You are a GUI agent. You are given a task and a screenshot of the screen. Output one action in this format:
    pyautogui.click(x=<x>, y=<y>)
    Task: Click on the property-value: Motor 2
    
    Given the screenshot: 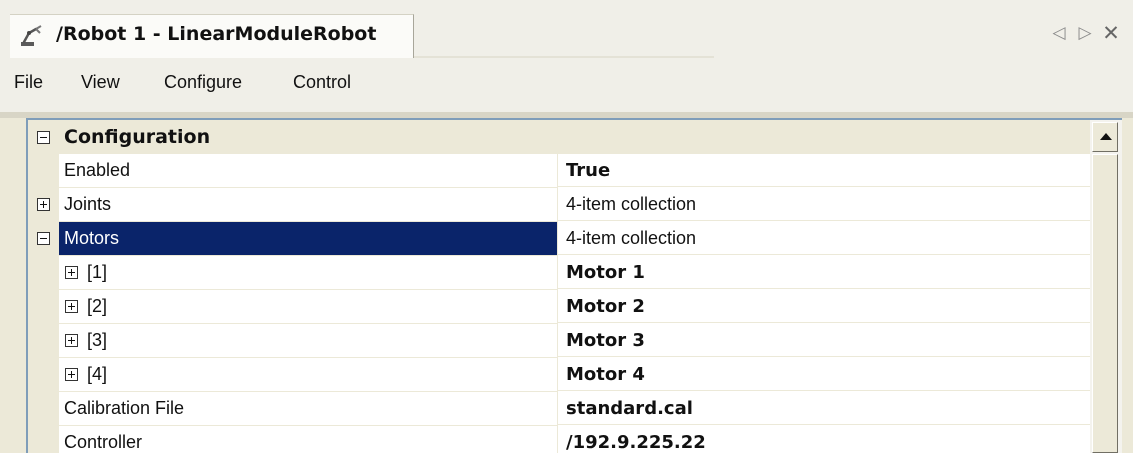 What is the action you would take?
    pyautogui.click(x=824, y=306)
    